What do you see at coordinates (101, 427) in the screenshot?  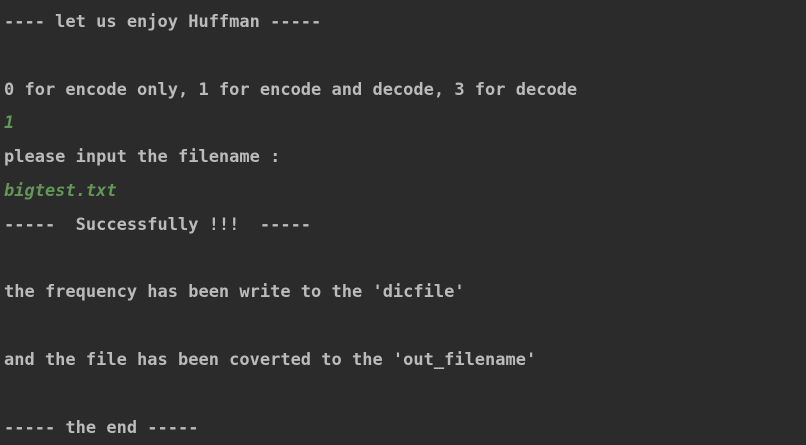 I see `console-line-footer: ----- the end -----` at bounding box center [101, 427].